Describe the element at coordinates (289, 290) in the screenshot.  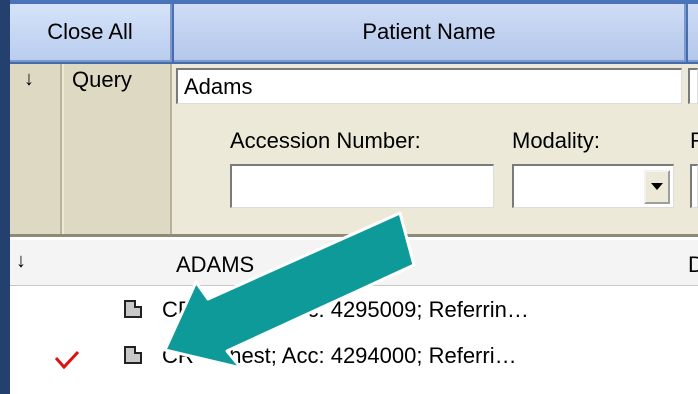
I see `annotation-arrow-icon` at that location.